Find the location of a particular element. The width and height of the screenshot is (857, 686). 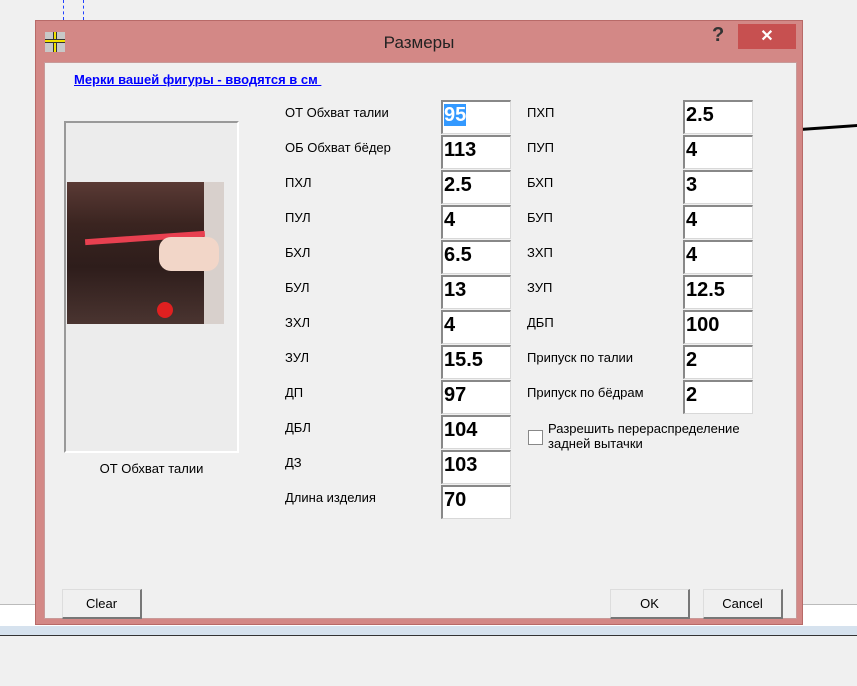

field-label: ПУЛ is located at coordinates (298, 217).